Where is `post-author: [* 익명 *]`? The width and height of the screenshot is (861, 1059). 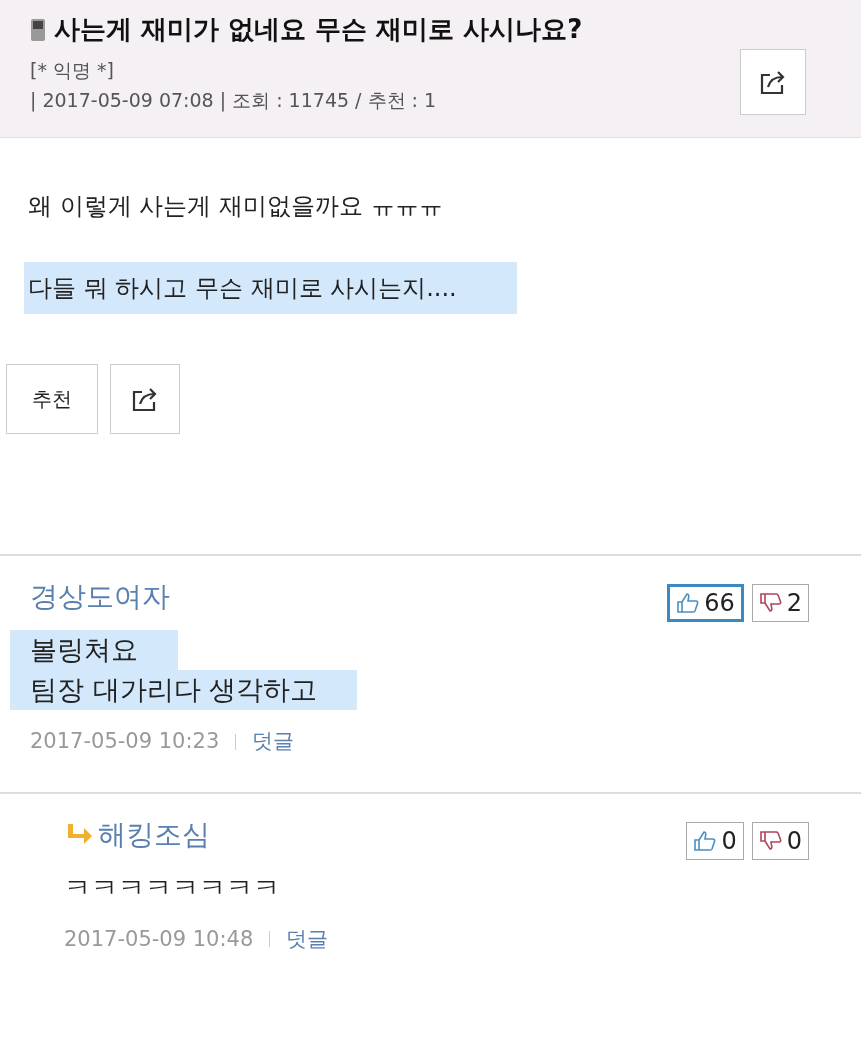
post-author: [* 익명 *] is located at coordinates (72, 70).